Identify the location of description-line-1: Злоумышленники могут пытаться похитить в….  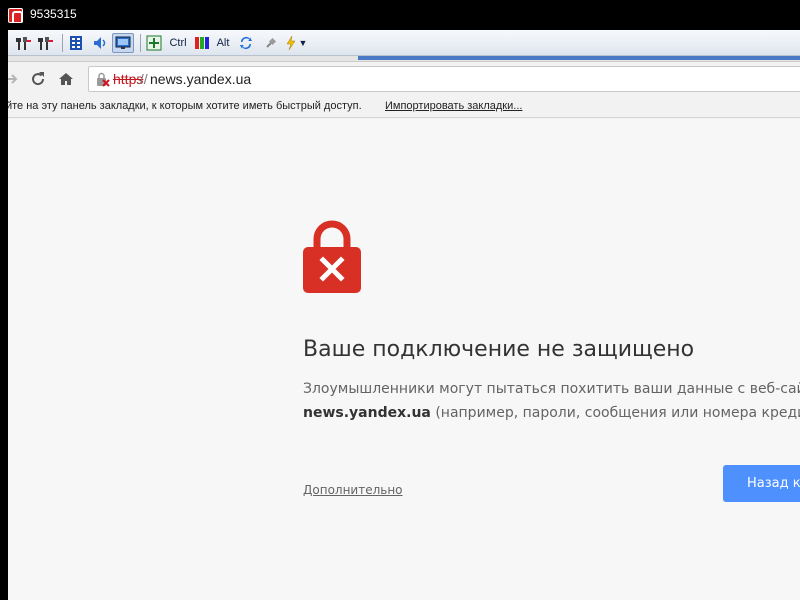
(551, 389).